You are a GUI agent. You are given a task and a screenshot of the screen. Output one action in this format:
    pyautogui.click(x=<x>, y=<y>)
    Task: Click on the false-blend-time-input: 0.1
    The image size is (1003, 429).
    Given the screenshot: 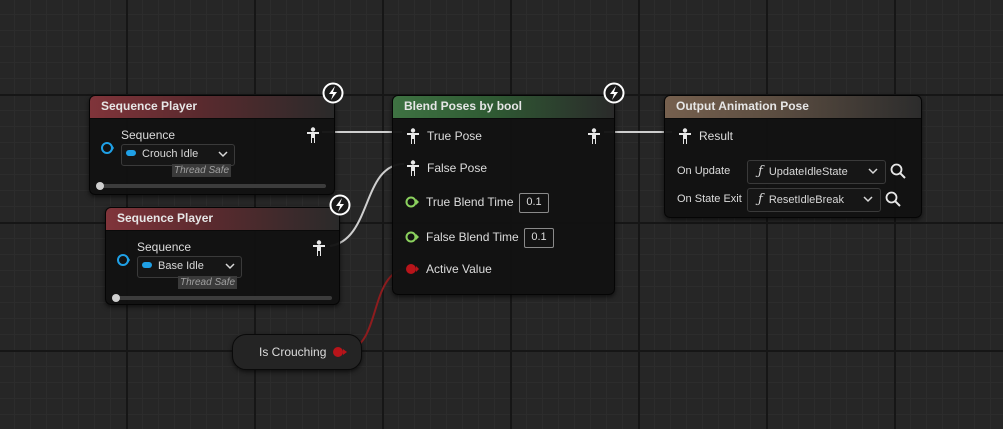 What is the action you would take?
    pyautogui.click(x=539, y=238)
    